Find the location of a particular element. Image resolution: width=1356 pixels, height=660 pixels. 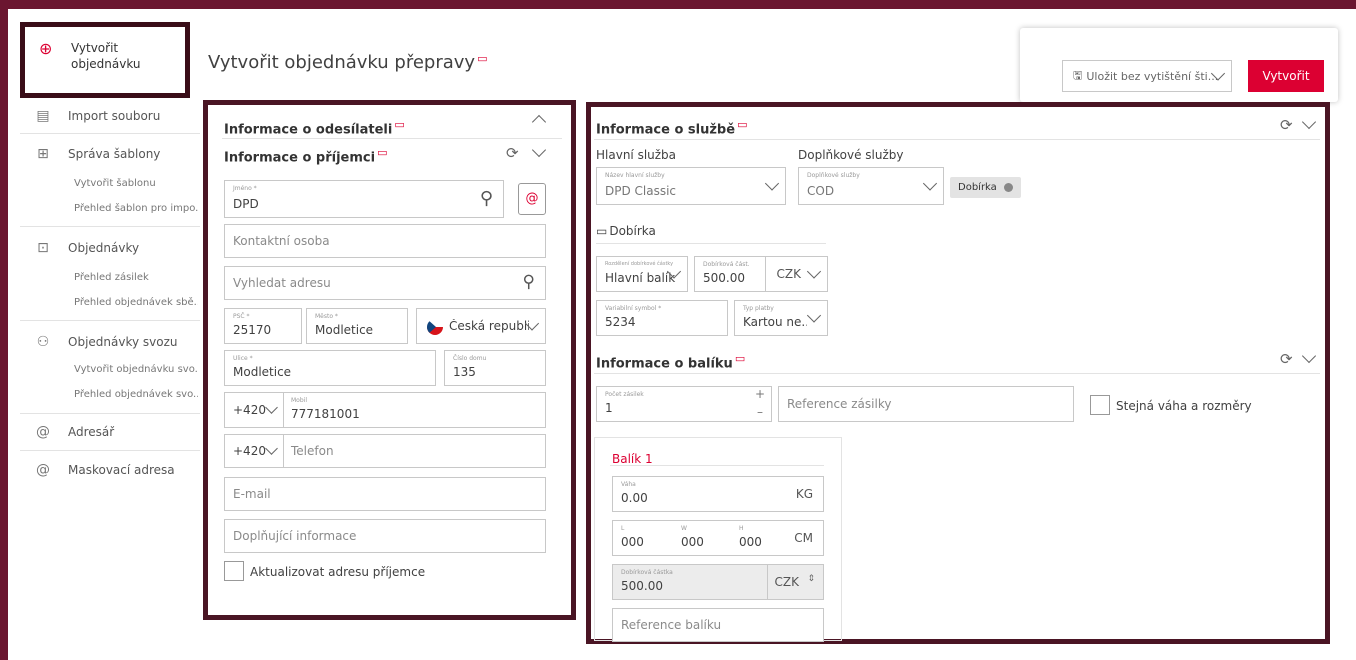

shipment-count-stepper: Počet zásilek 1 + – is located at coordinates (684, 404).